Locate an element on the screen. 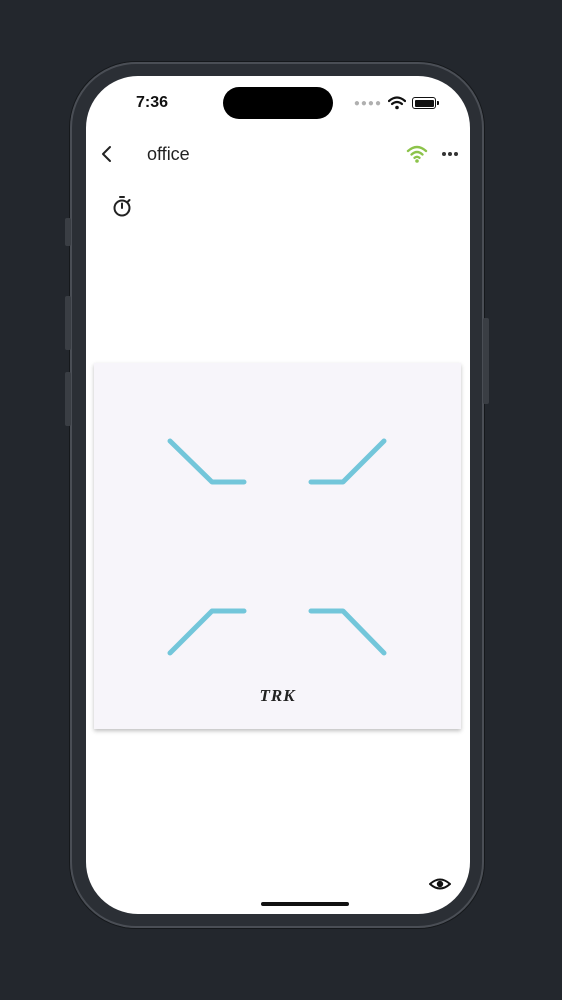  light-strip-top-left is located at coordinates (207, 461).